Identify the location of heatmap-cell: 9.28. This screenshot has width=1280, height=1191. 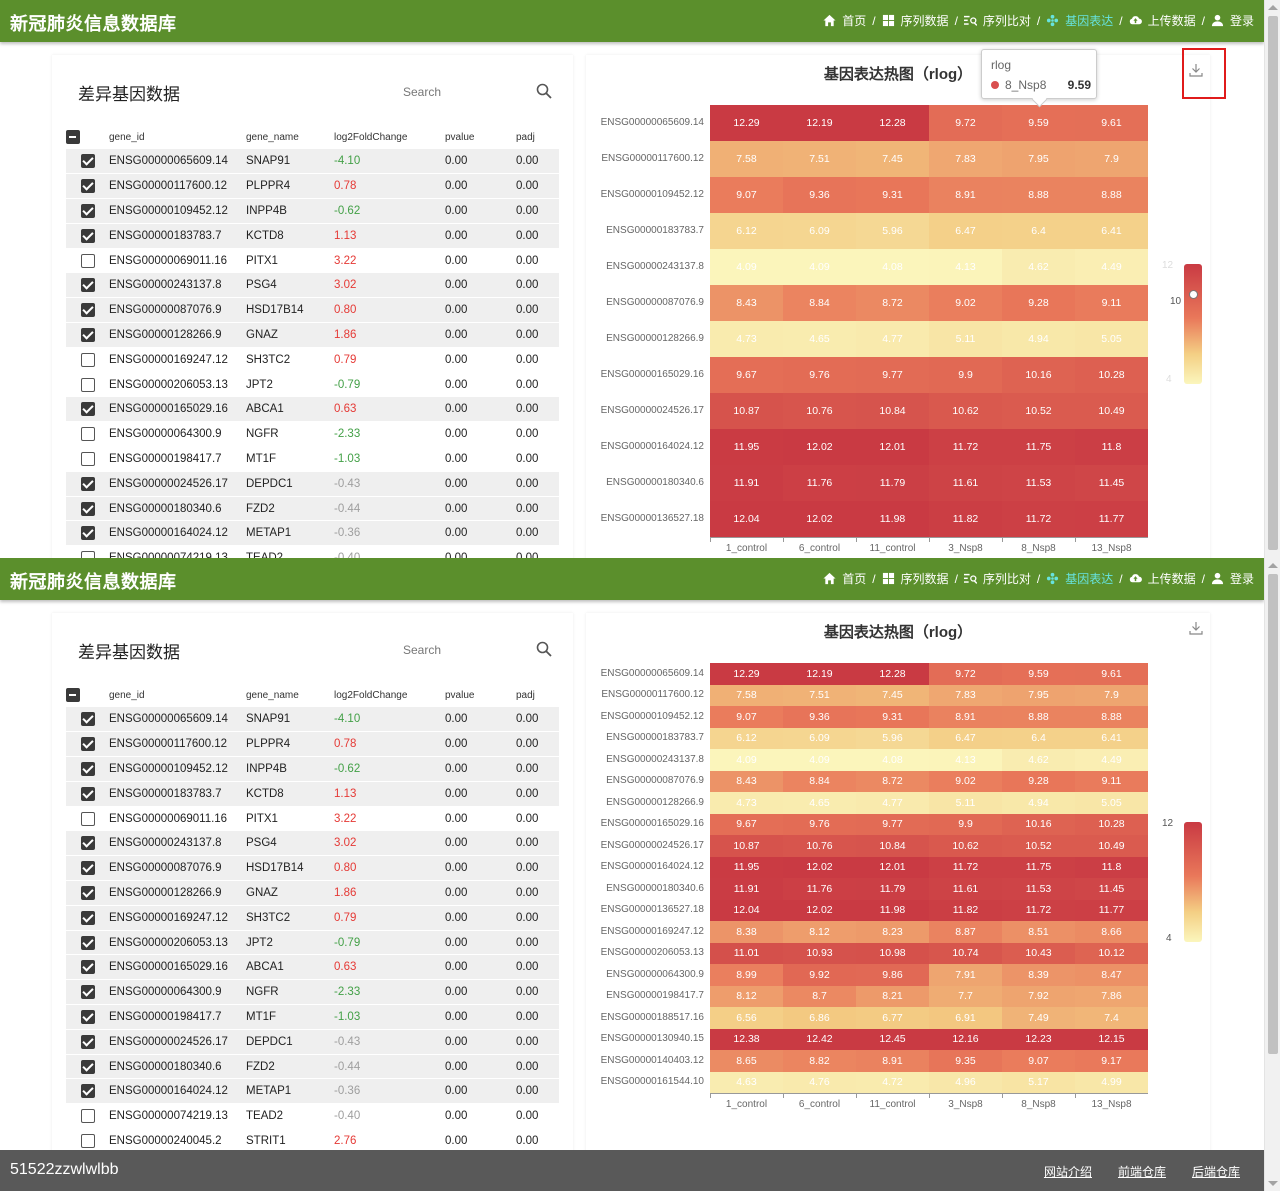
(1038, 303).